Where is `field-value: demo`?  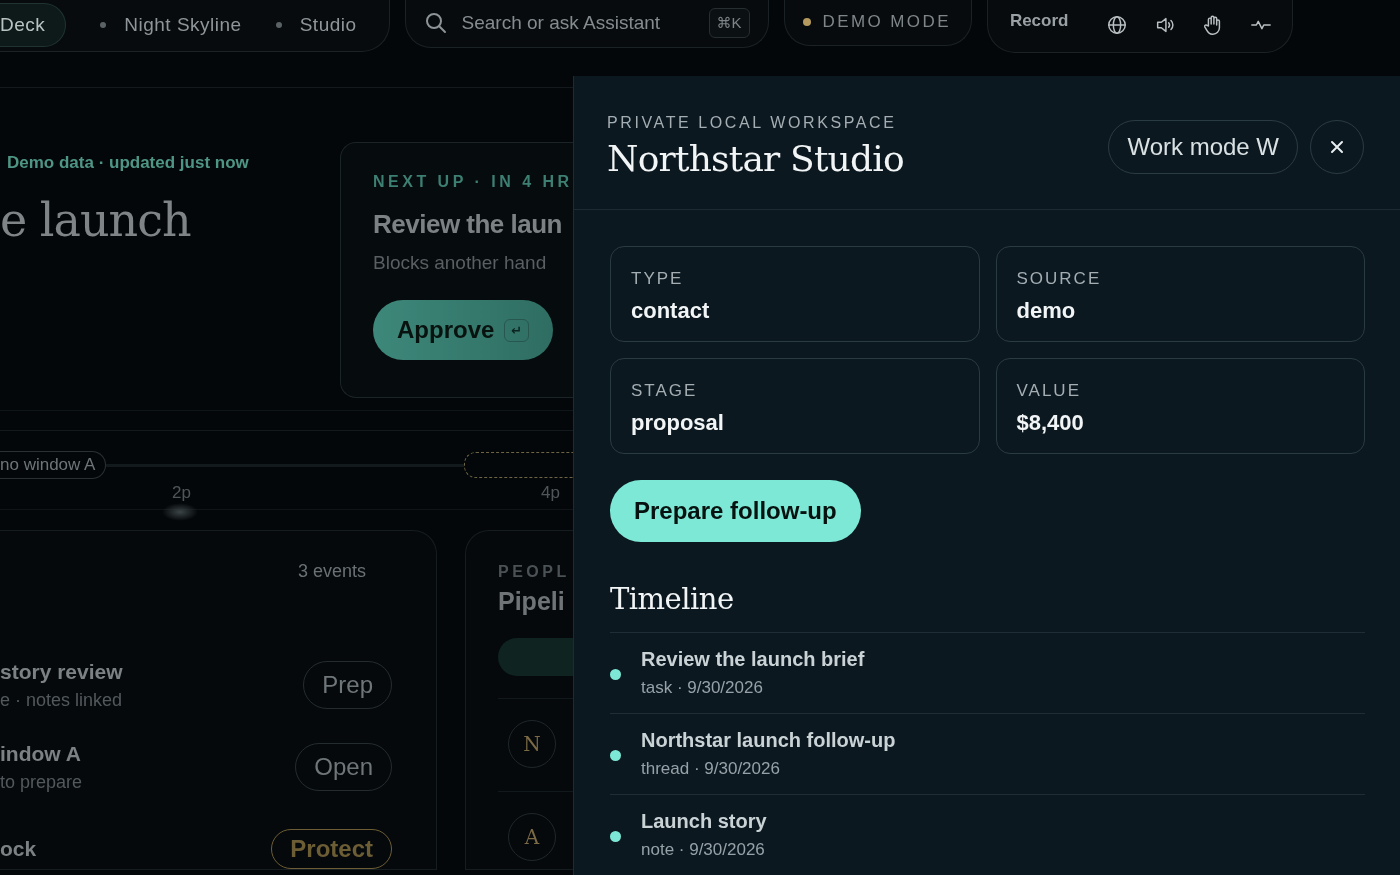 field-value: demo is located at coordinates (1046, 311).